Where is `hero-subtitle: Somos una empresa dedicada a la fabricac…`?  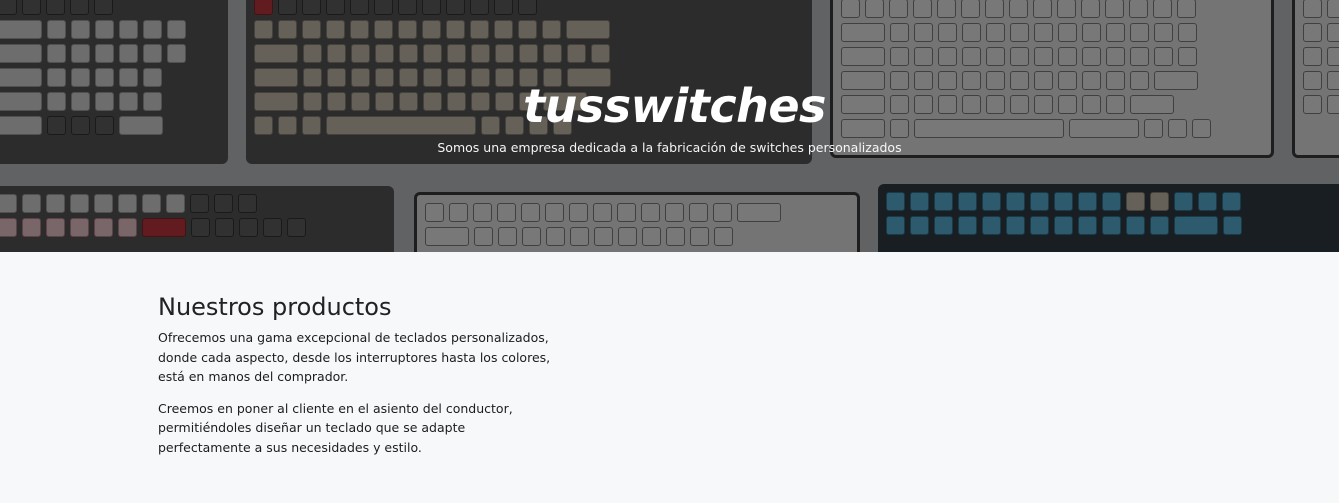 hero-subtitle: Somos una empresa dedicada a la fabricac… is located at coordinates (669, 147).